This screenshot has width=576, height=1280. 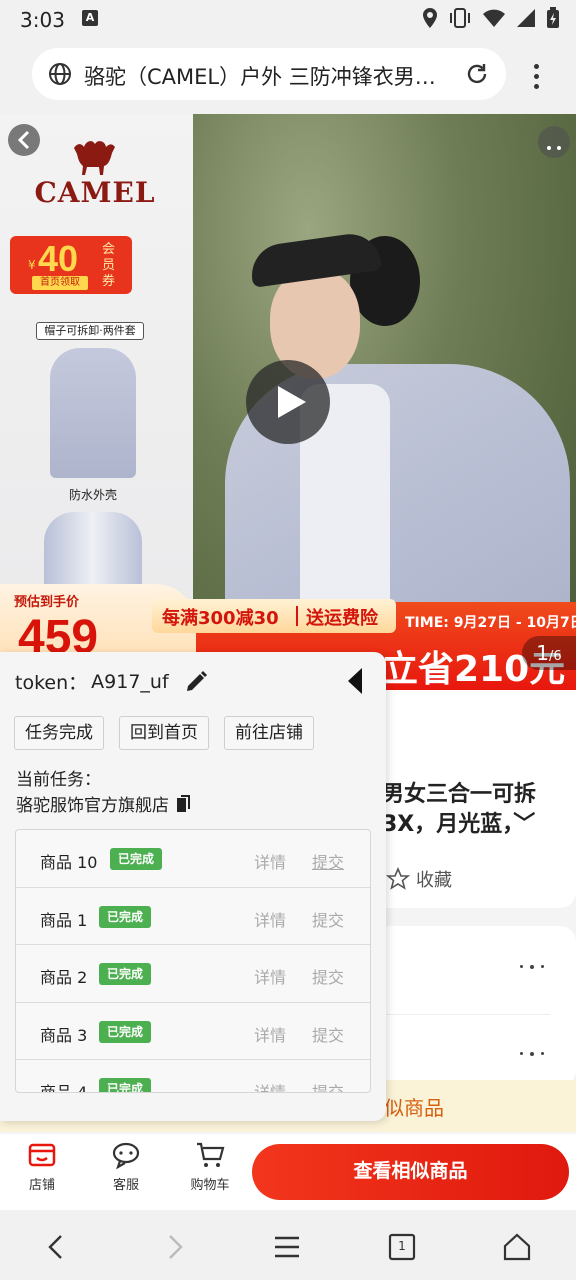 I want to click on task-name: 商品 2, so click(x=64, y=977).